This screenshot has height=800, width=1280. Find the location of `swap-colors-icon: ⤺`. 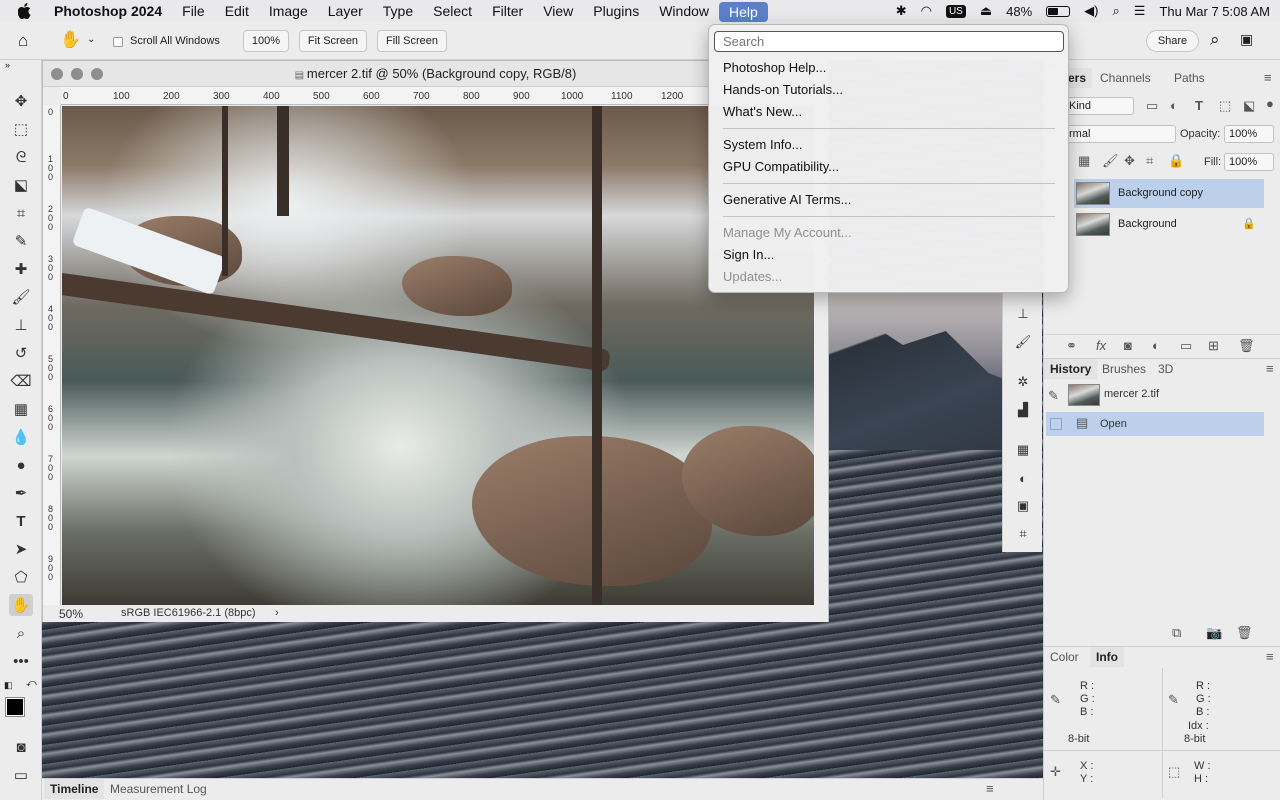

swap-colors-icon: ⤺ is located at coordinates (31, 683).